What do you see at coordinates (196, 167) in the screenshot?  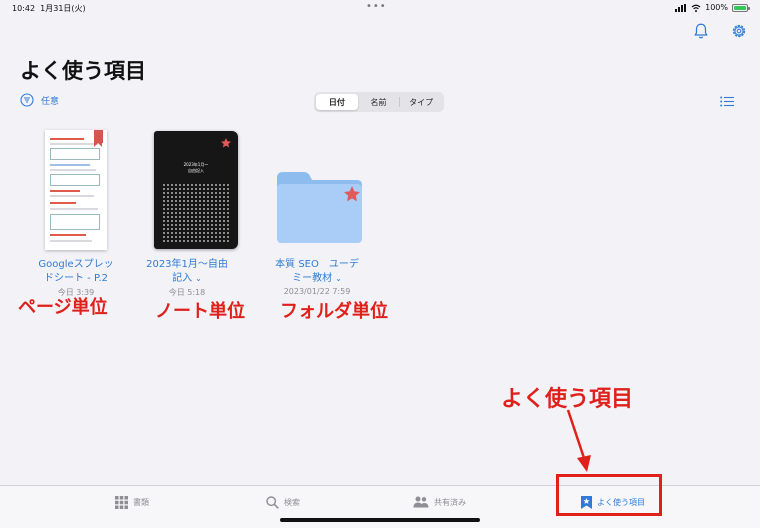 I see `notebook-cover-title: 2023年1月〜 自由記入` at bounding box center [196, 167].